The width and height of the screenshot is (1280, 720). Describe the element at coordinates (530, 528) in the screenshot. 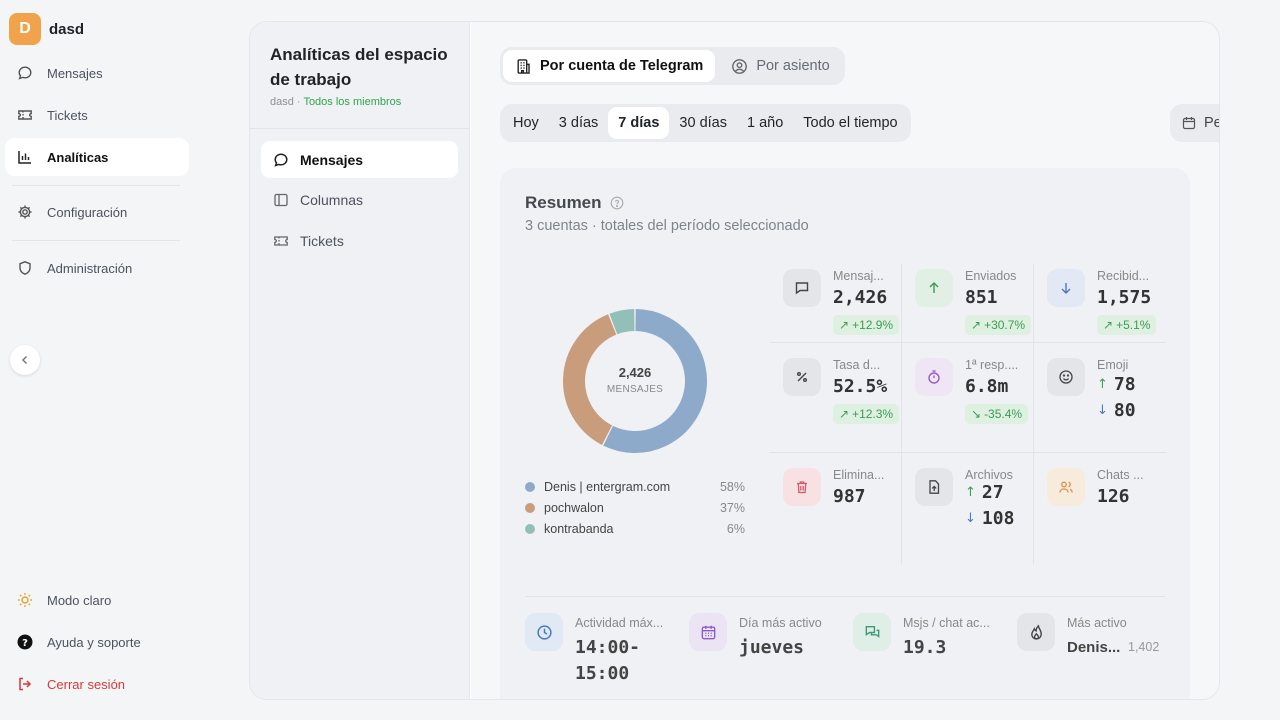

I see `legend-swatch` at that location.